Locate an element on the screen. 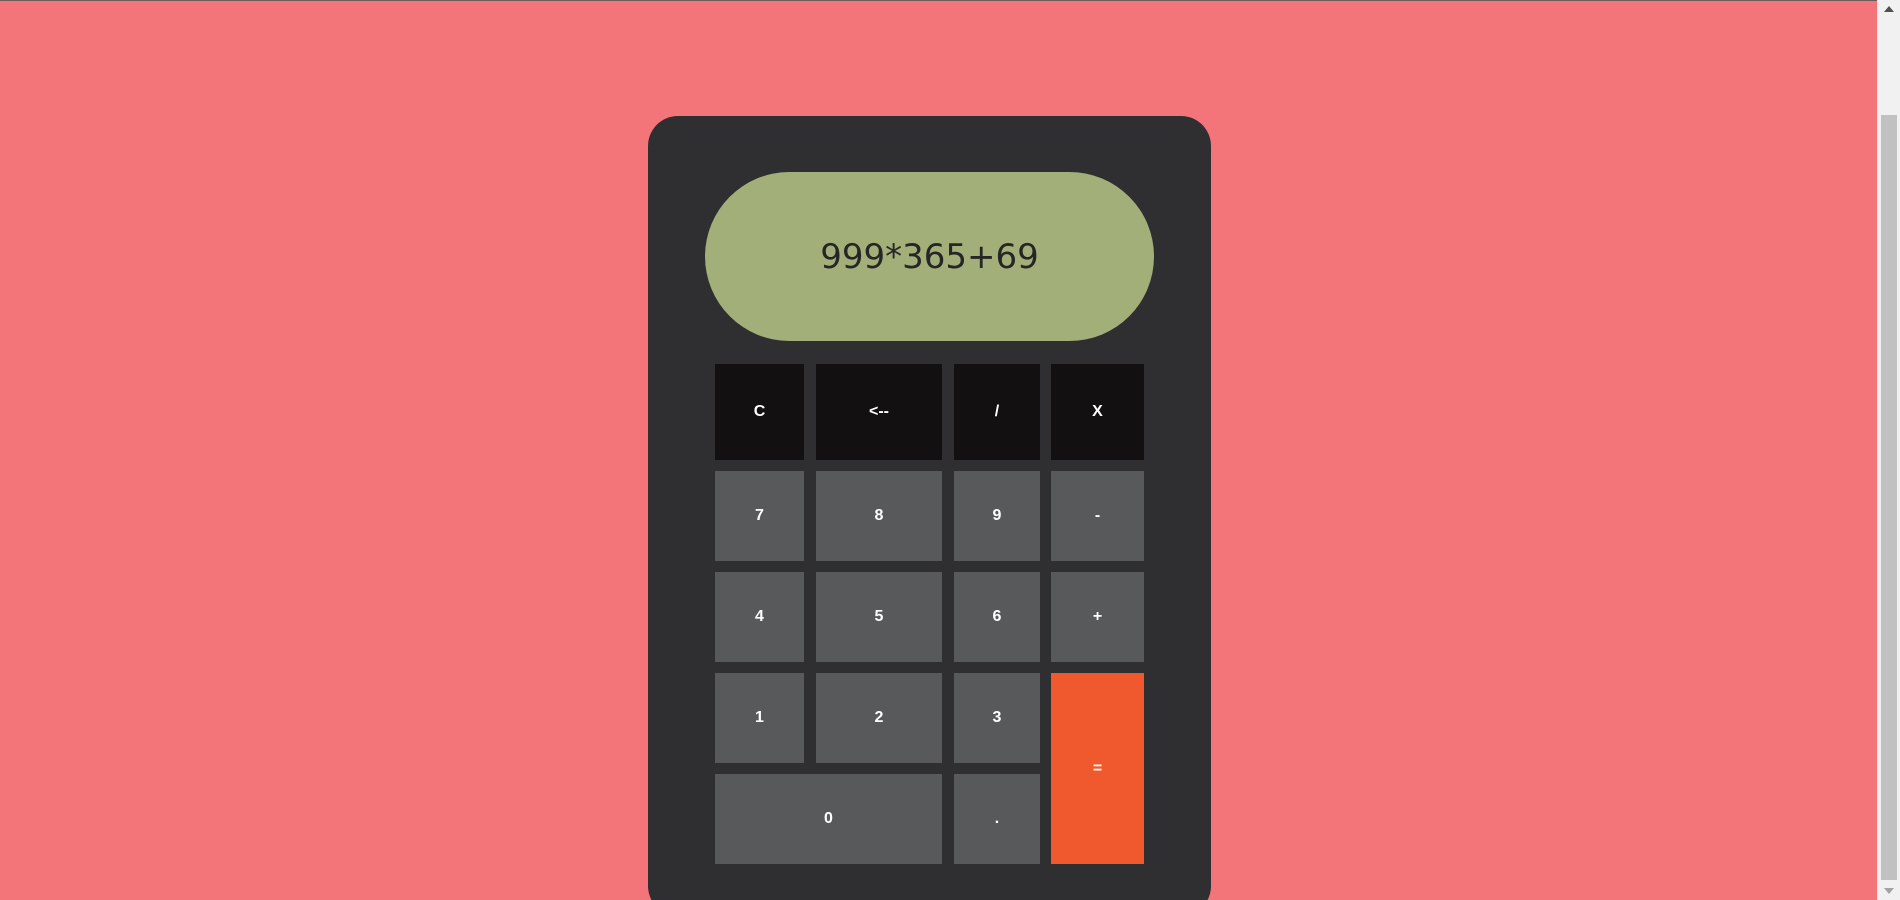  digit-6-button: 6 is located at coordinates (997, 617).